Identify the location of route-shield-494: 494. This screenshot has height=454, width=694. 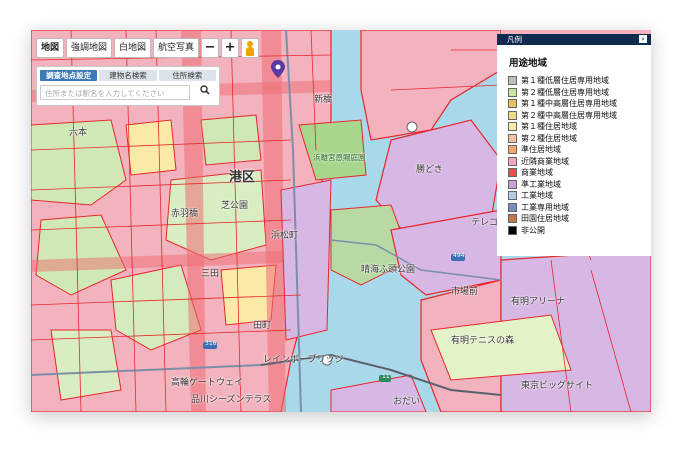
(459, 255).